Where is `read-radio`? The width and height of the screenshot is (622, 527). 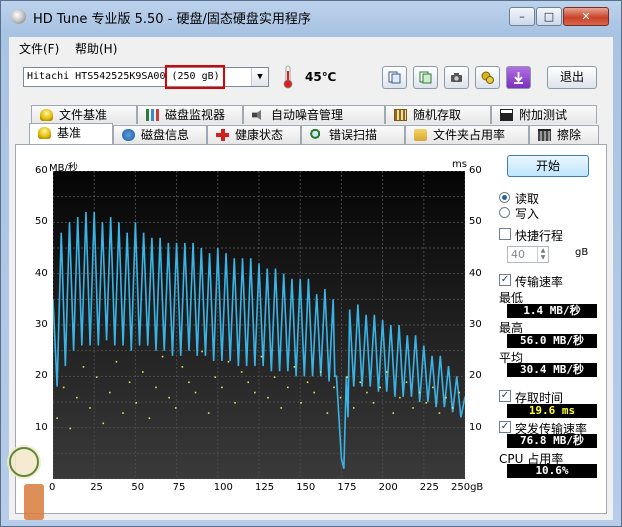
read-radio is located at coordinates (504, 197).